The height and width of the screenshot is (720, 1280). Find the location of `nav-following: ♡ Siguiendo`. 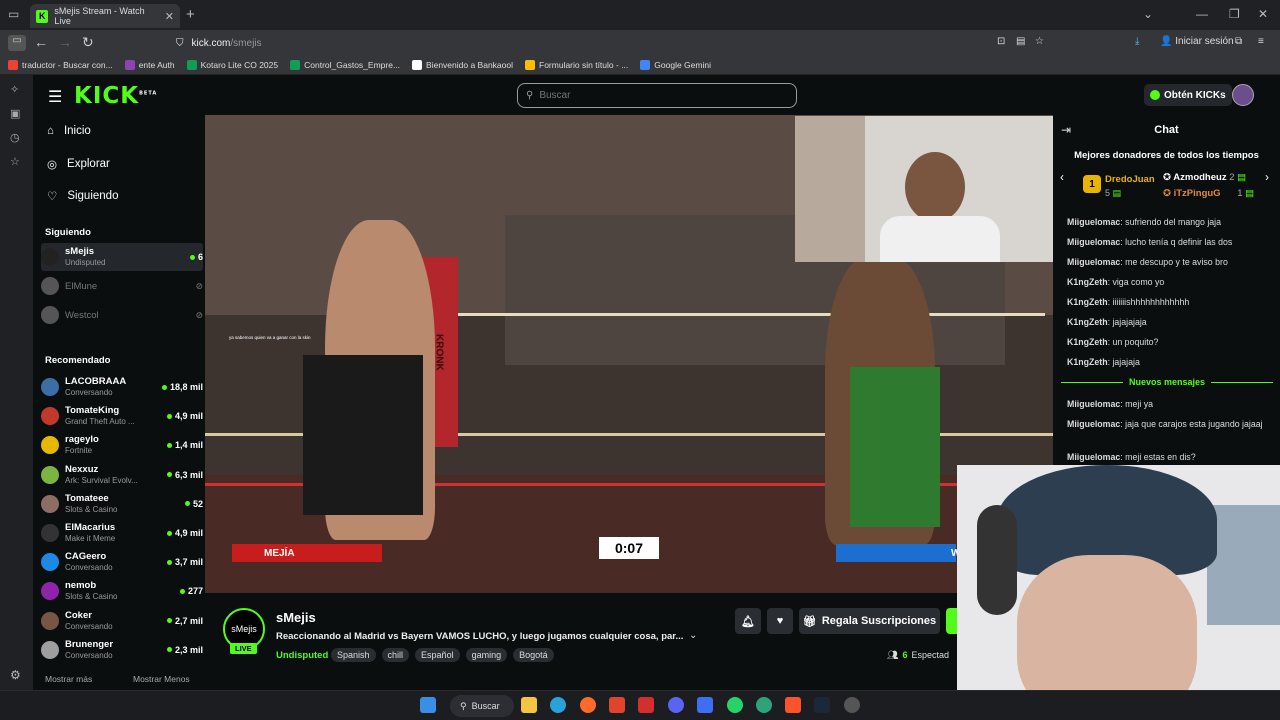

nav-following: ♡ Siguiendo is located at coordinates (82, 196).